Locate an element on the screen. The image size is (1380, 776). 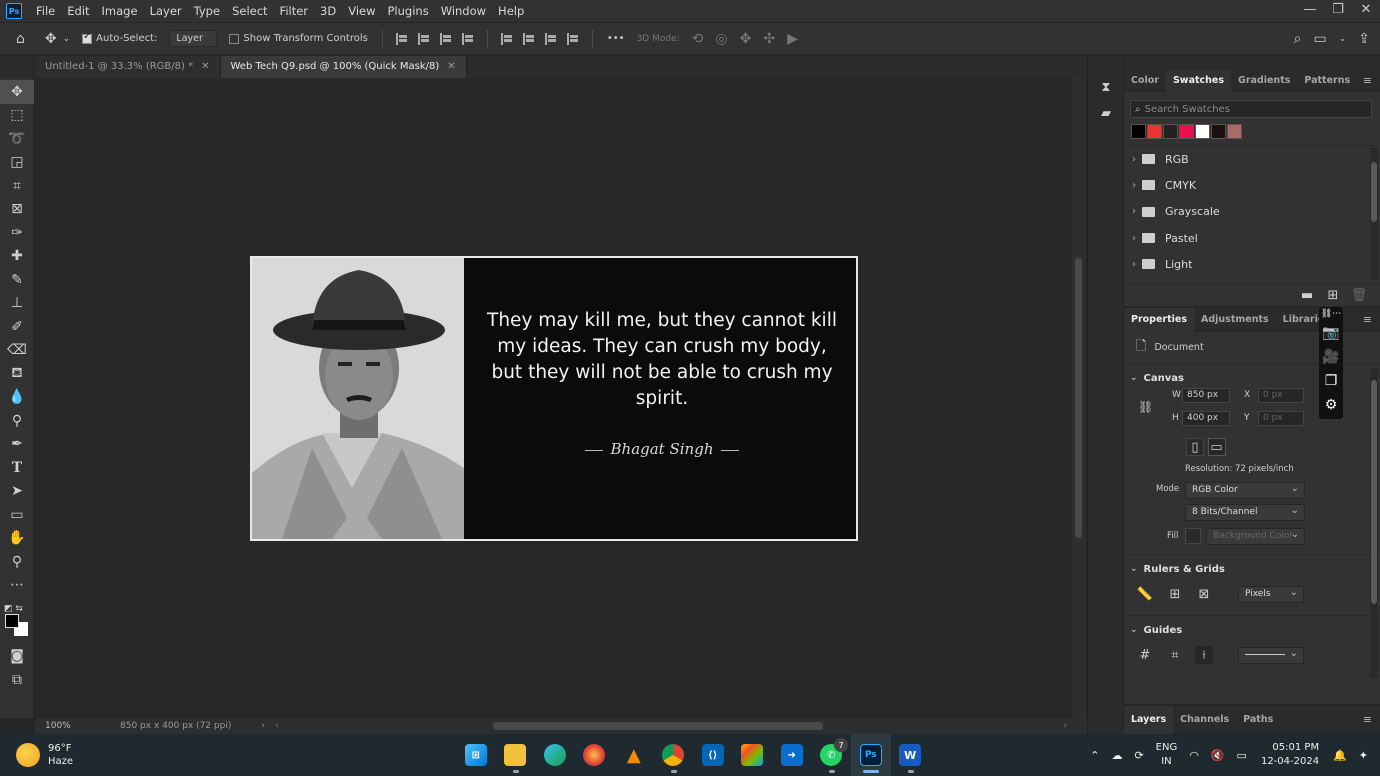
object-select-tool-icon: ◲ is located at coordinates (17, 163).